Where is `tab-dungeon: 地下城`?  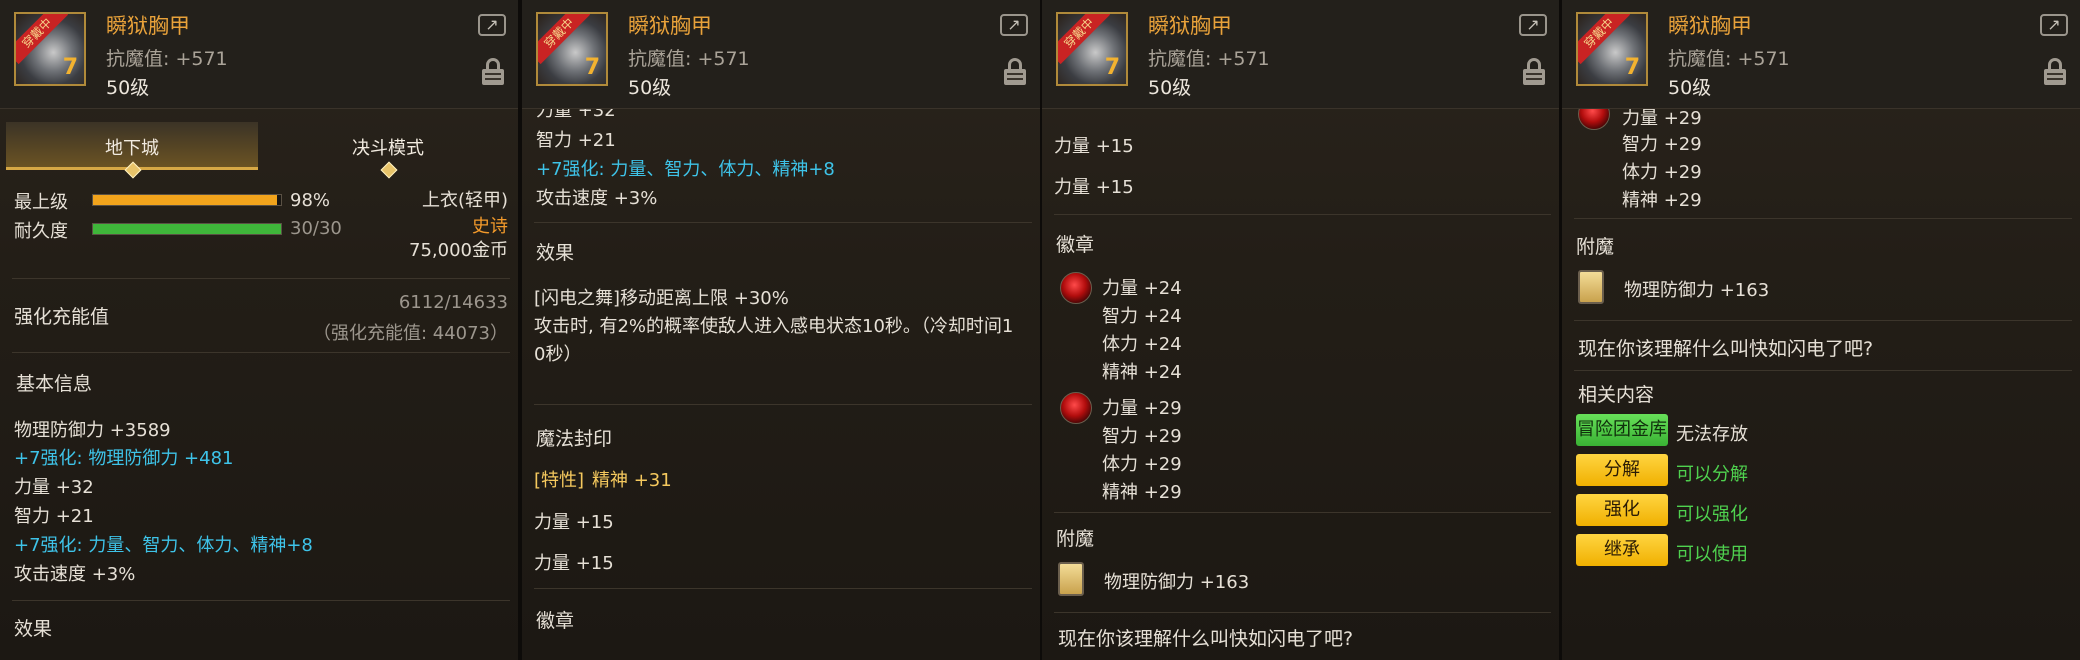
tab-dungeon: 地下城 is located at coordinates (132, 150).